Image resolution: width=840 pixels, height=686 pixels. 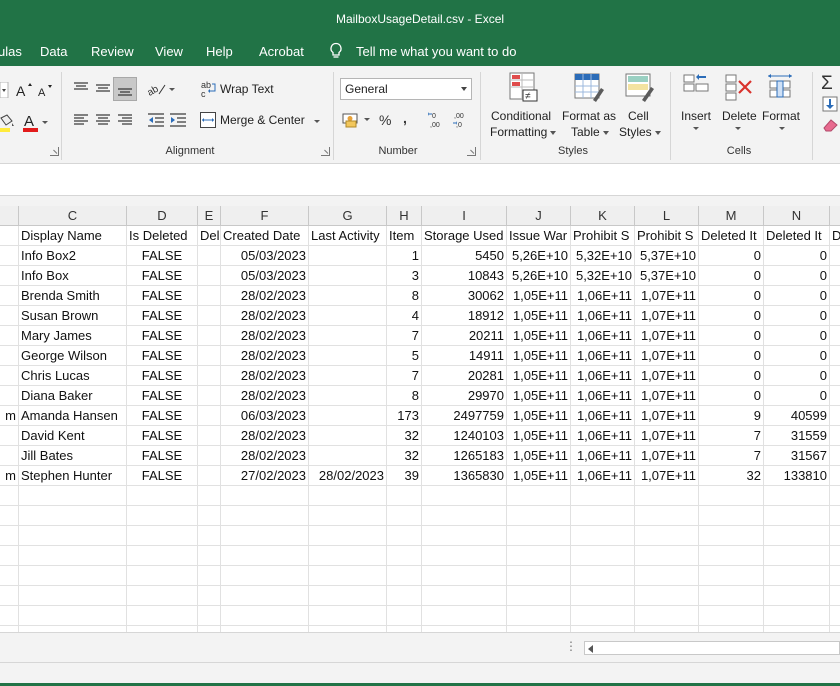 I want to click on header-cell: Item, so click(x=404, y=236).